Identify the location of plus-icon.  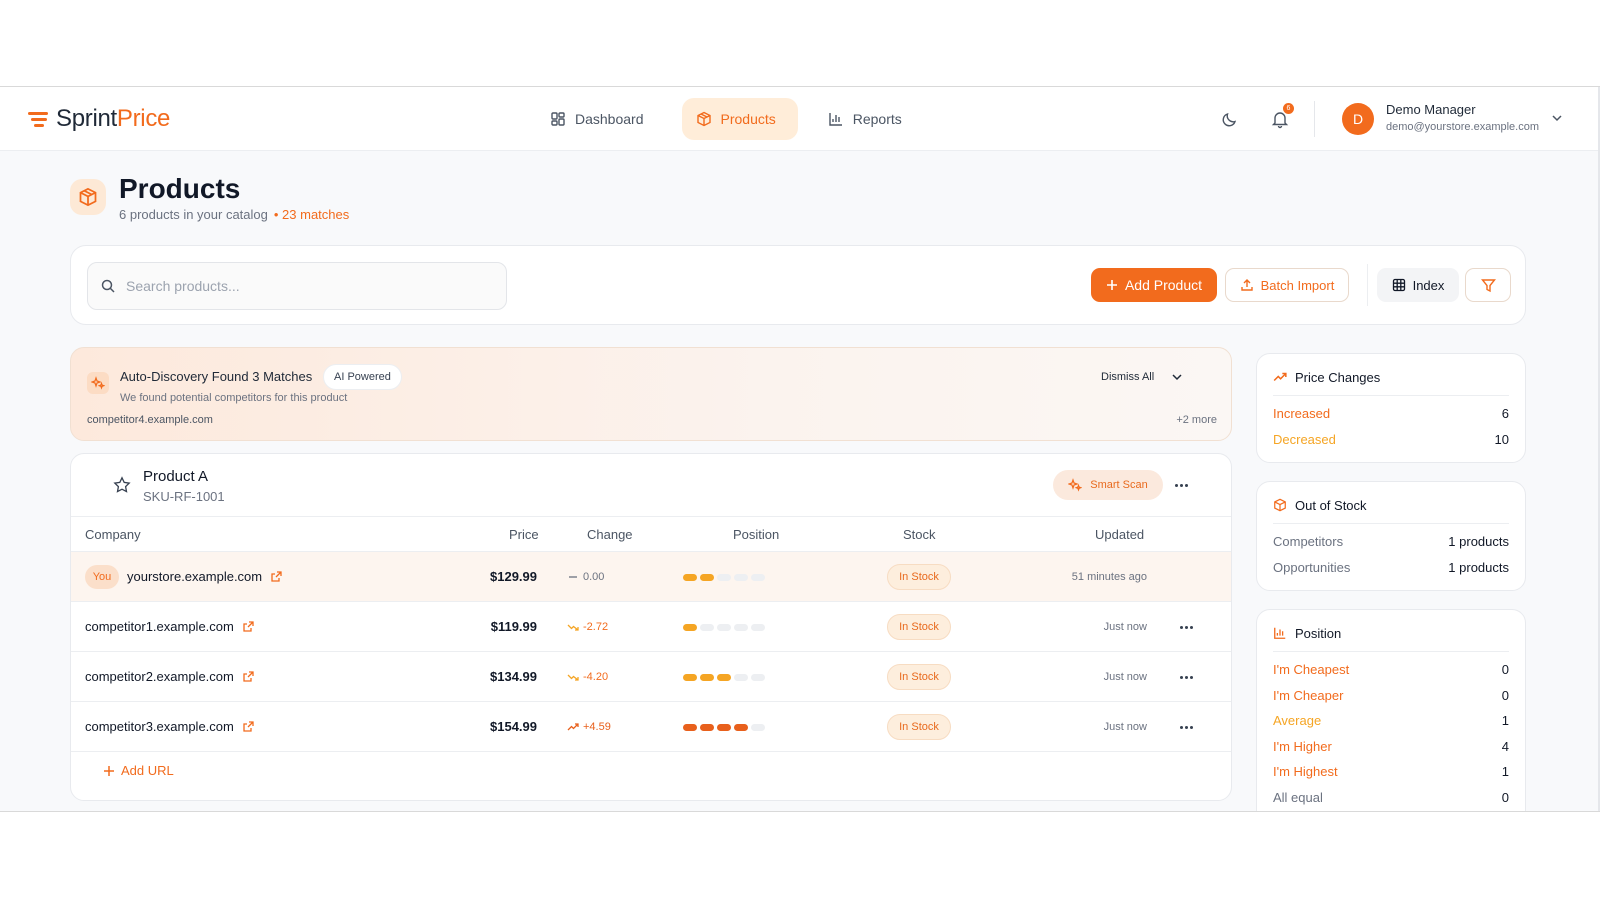
(109, 770).